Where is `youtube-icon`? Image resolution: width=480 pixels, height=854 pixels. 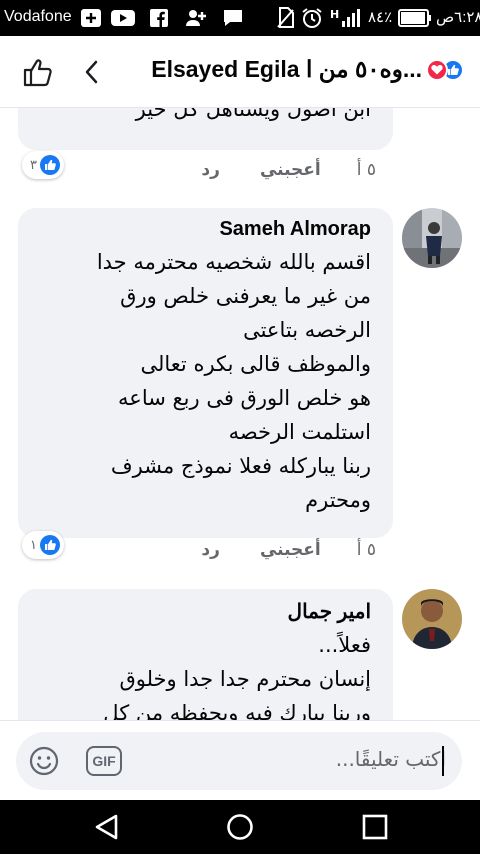
youtube-icon is located at coordinates (123, 18).